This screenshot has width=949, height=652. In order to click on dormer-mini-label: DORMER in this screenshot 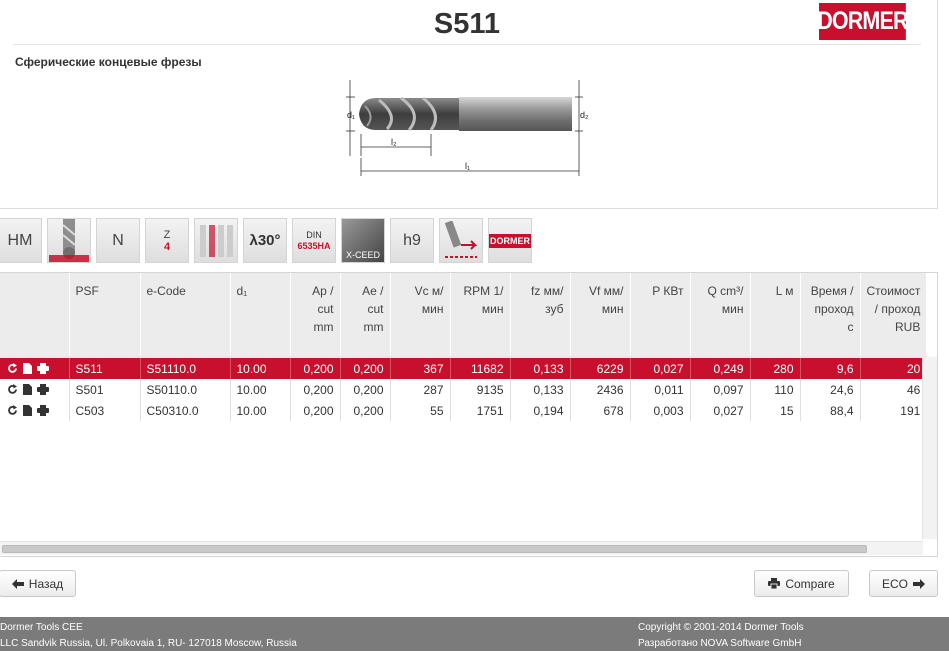, I will do `click(510, 240)`.